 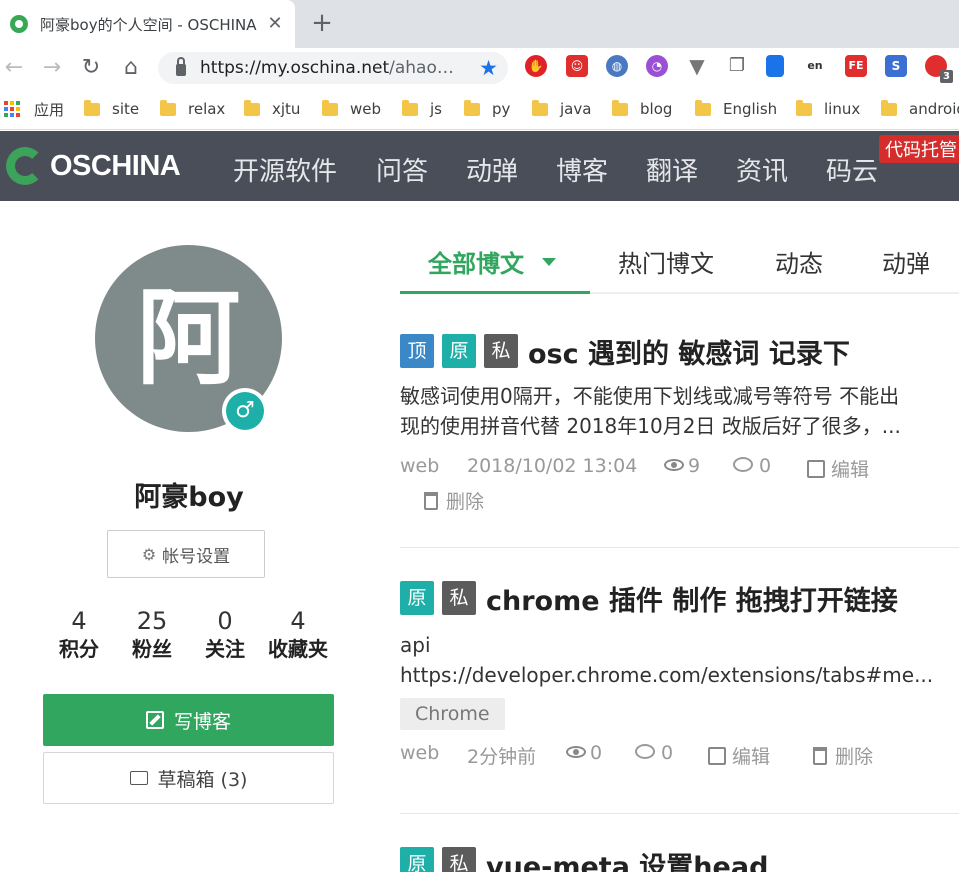 What do you see at coordinates (642, 109) in the screenshot?
I see `bookmark-folder: blog` at bounding box center [642, 109].